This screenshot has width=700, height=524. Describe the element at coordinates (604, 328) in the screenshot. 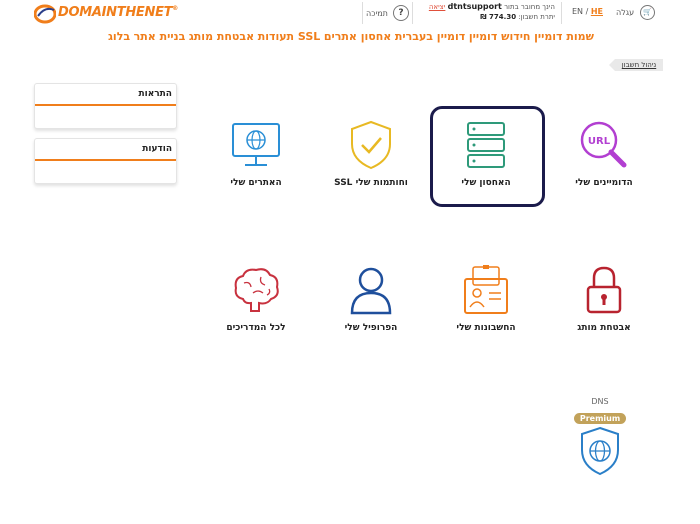

I see `tile-brand-security-label: אבטחת מותג` at that location.